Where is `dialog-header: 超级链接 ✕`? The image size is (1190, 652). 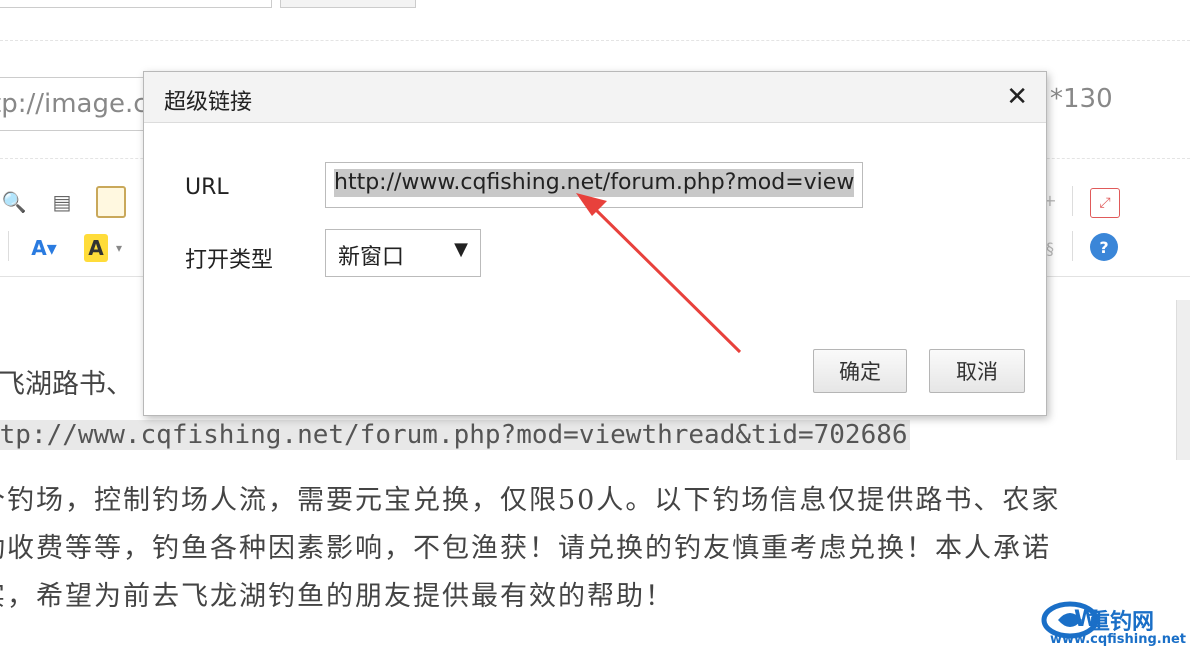
dialog-header: 超级链接 ✕ is located at coordinates (595, 97).